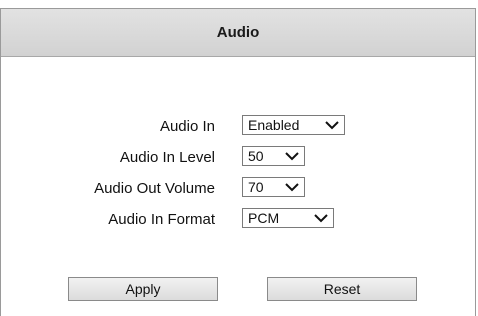 This screenshot has width=478, height=316. Describe the element at coordinates (288, 218) in the screenshot. I see `audio-in-format-select: PCM` at that location.